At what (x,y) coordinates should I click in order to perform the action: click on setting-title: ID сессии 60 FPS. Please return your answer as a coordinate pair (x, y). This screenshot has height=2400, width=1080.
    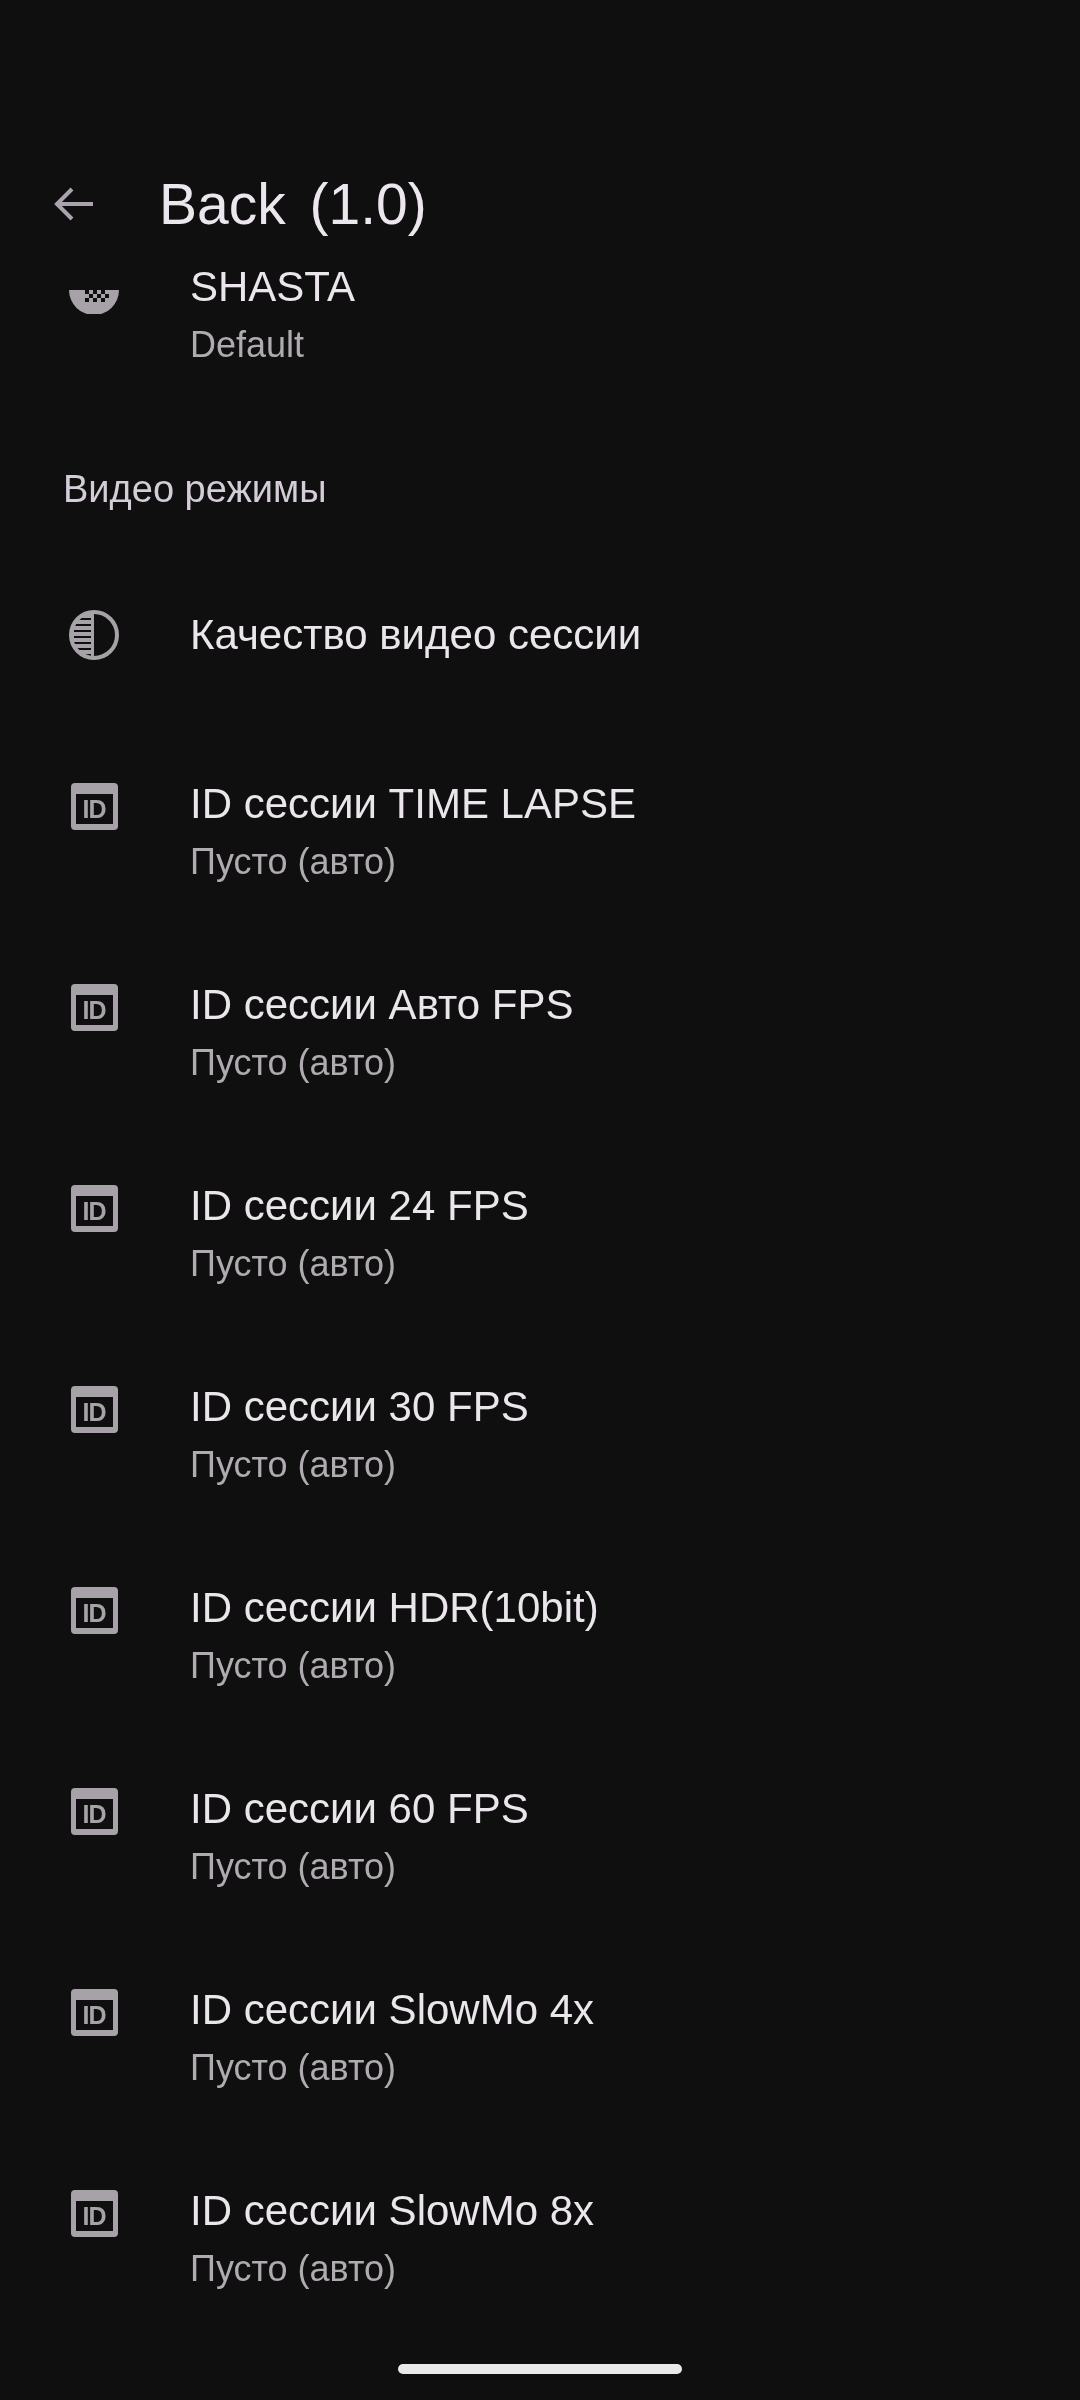
    Looking at the image, I should click on (359, 1809).